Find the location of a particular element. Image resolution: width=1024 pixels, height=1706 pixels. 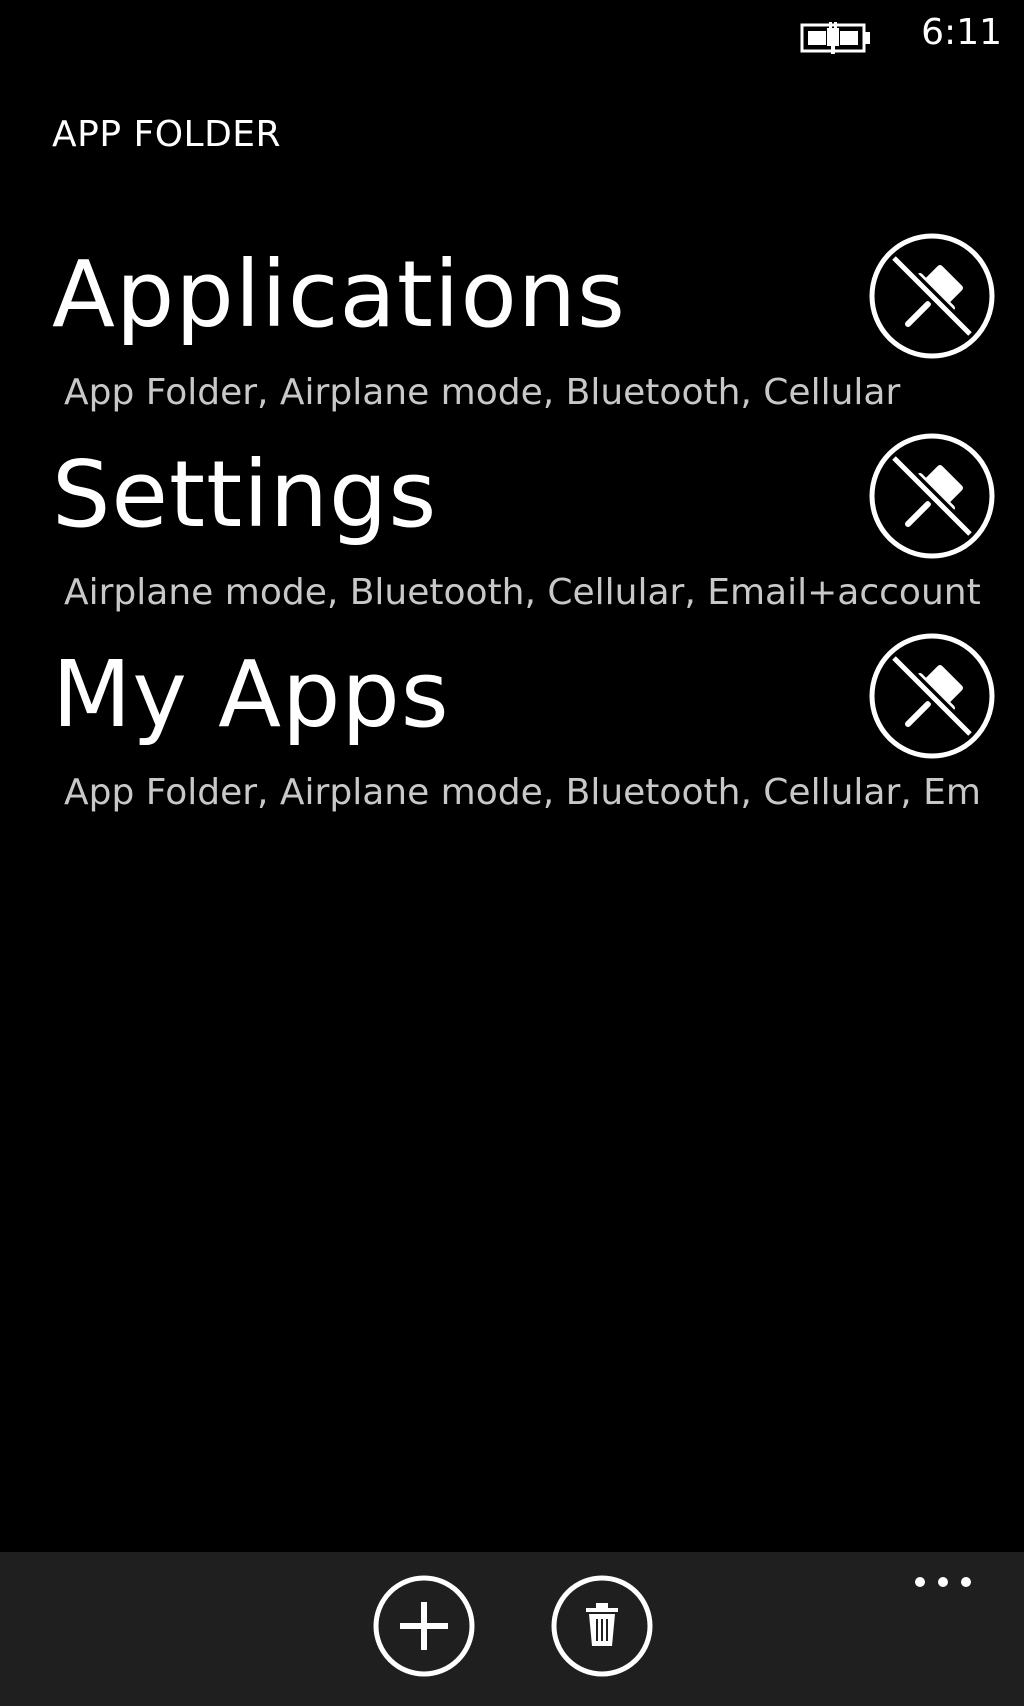

delete-icon is located at coordinates (602, 1626).